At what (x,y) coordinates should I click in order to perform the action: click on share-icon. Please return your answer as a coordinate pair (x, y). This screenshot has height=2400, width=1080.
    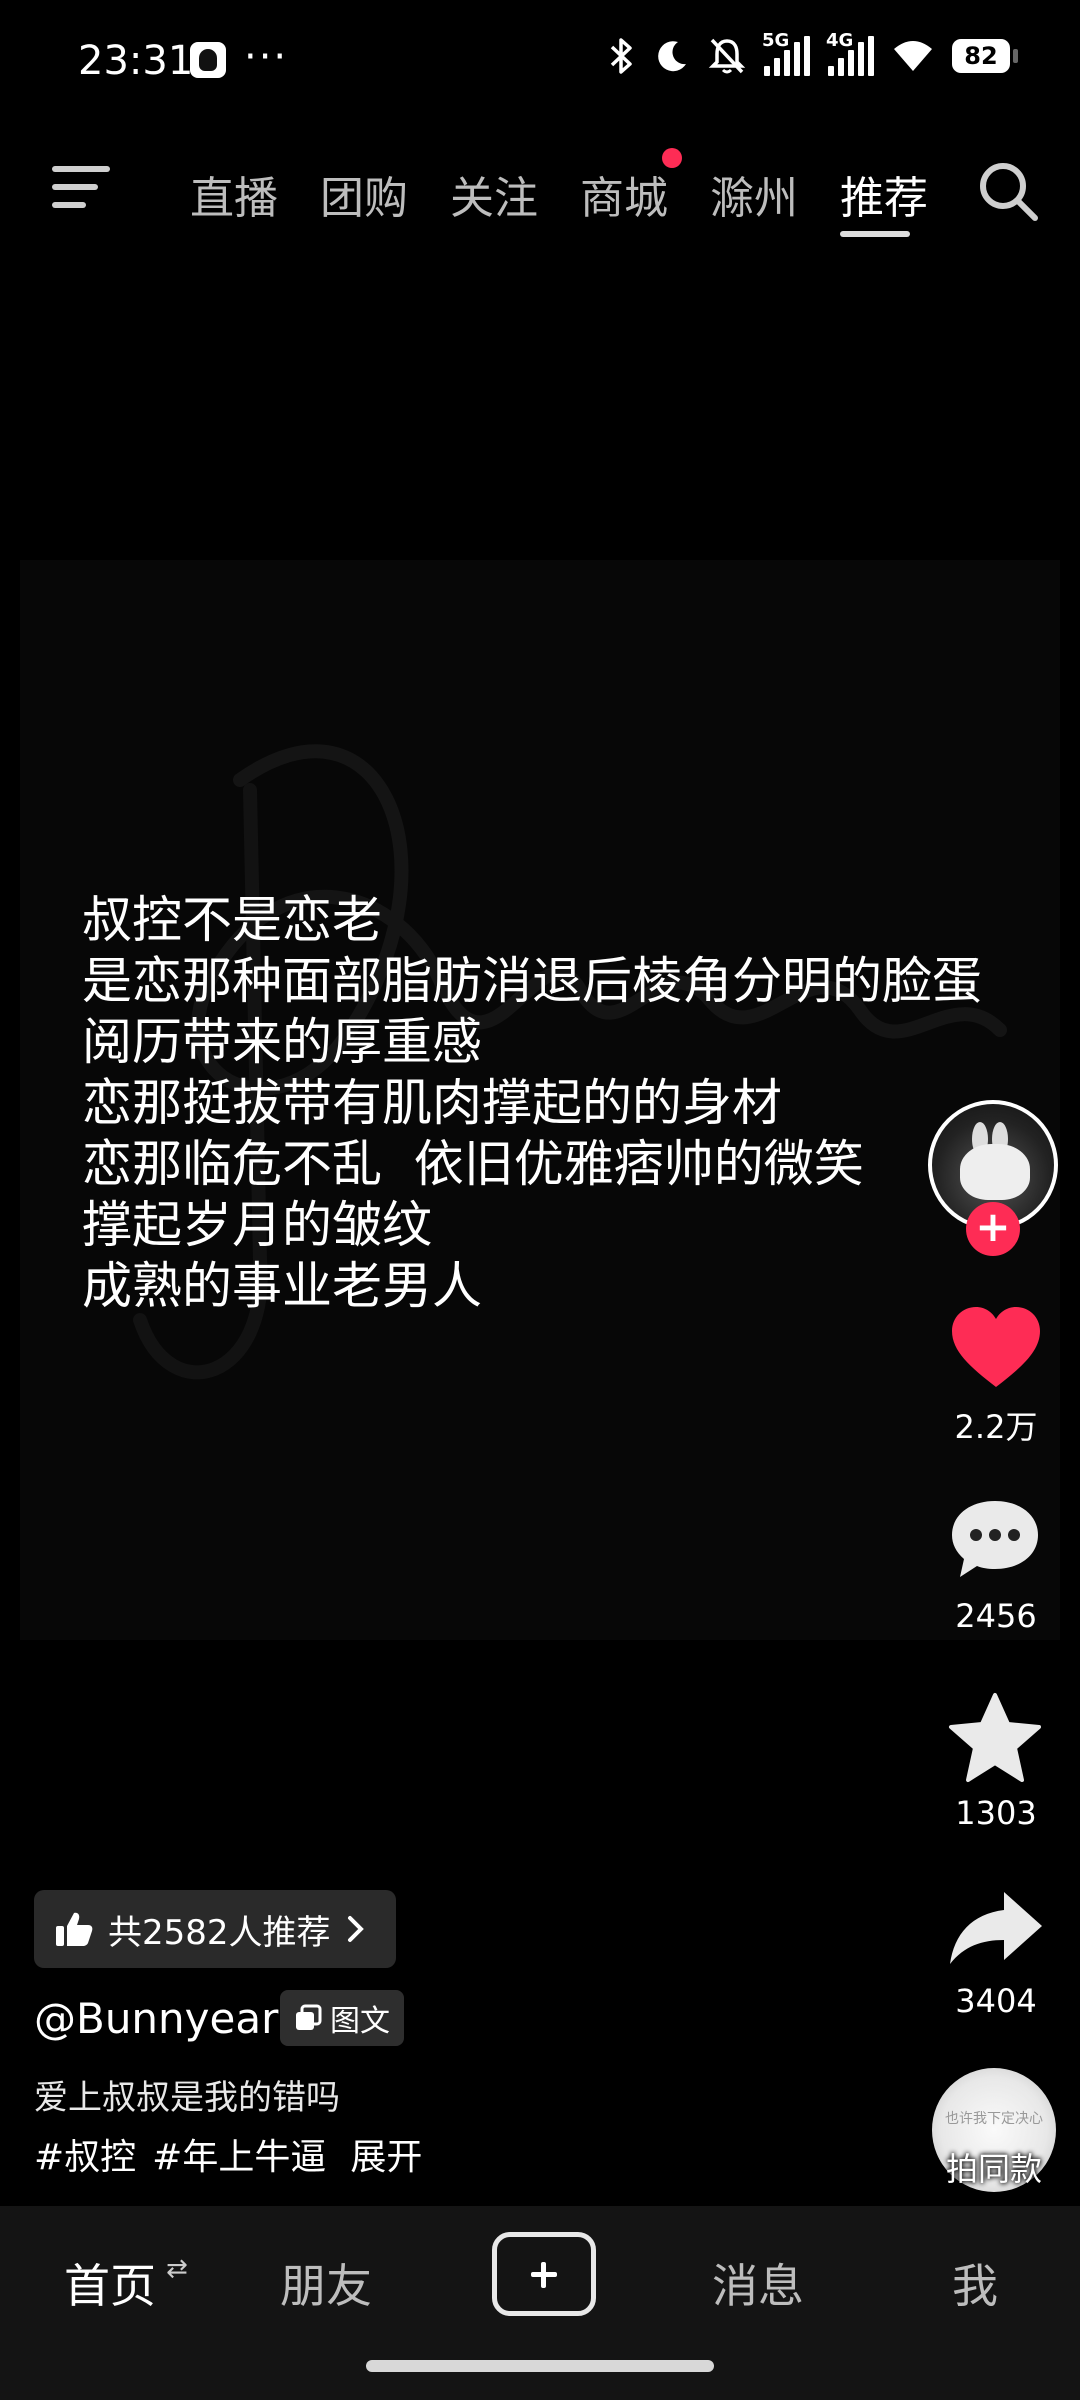
    Looking at the image, I should click on (996, 1928).